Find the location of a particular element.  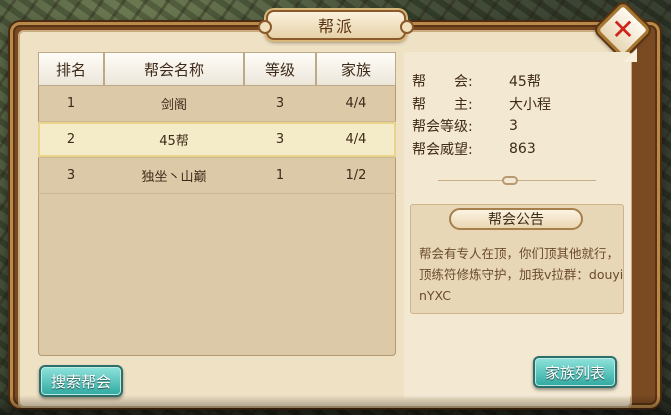

table-row: 3 独坐丶山巅 1 1/2 is located at coordinates (217, 176).